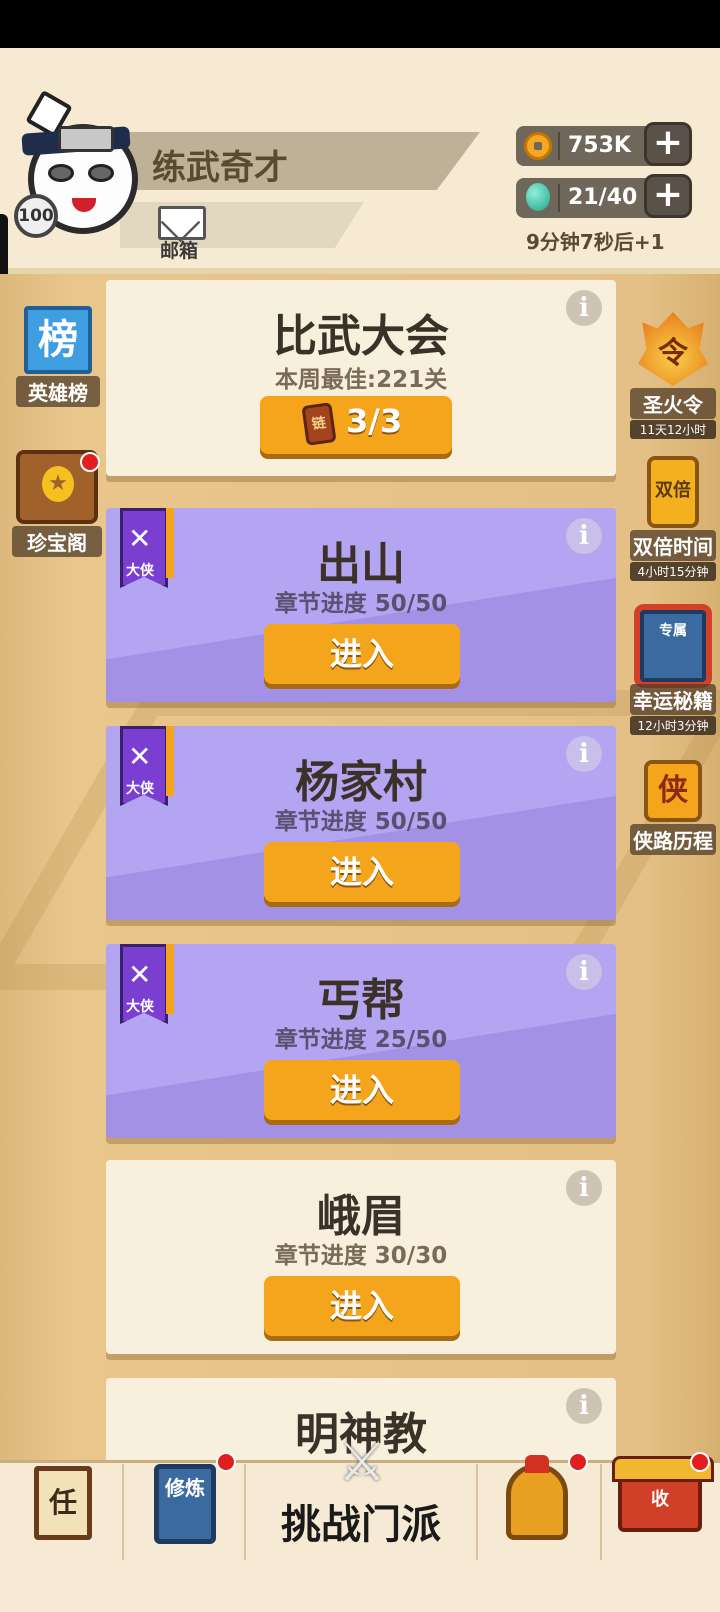 This screenshot has height=1612, width=720. What do you see at coordinates (360, 24) in the screenshot?
I see `status-bar` at bounding box center [360, 24].